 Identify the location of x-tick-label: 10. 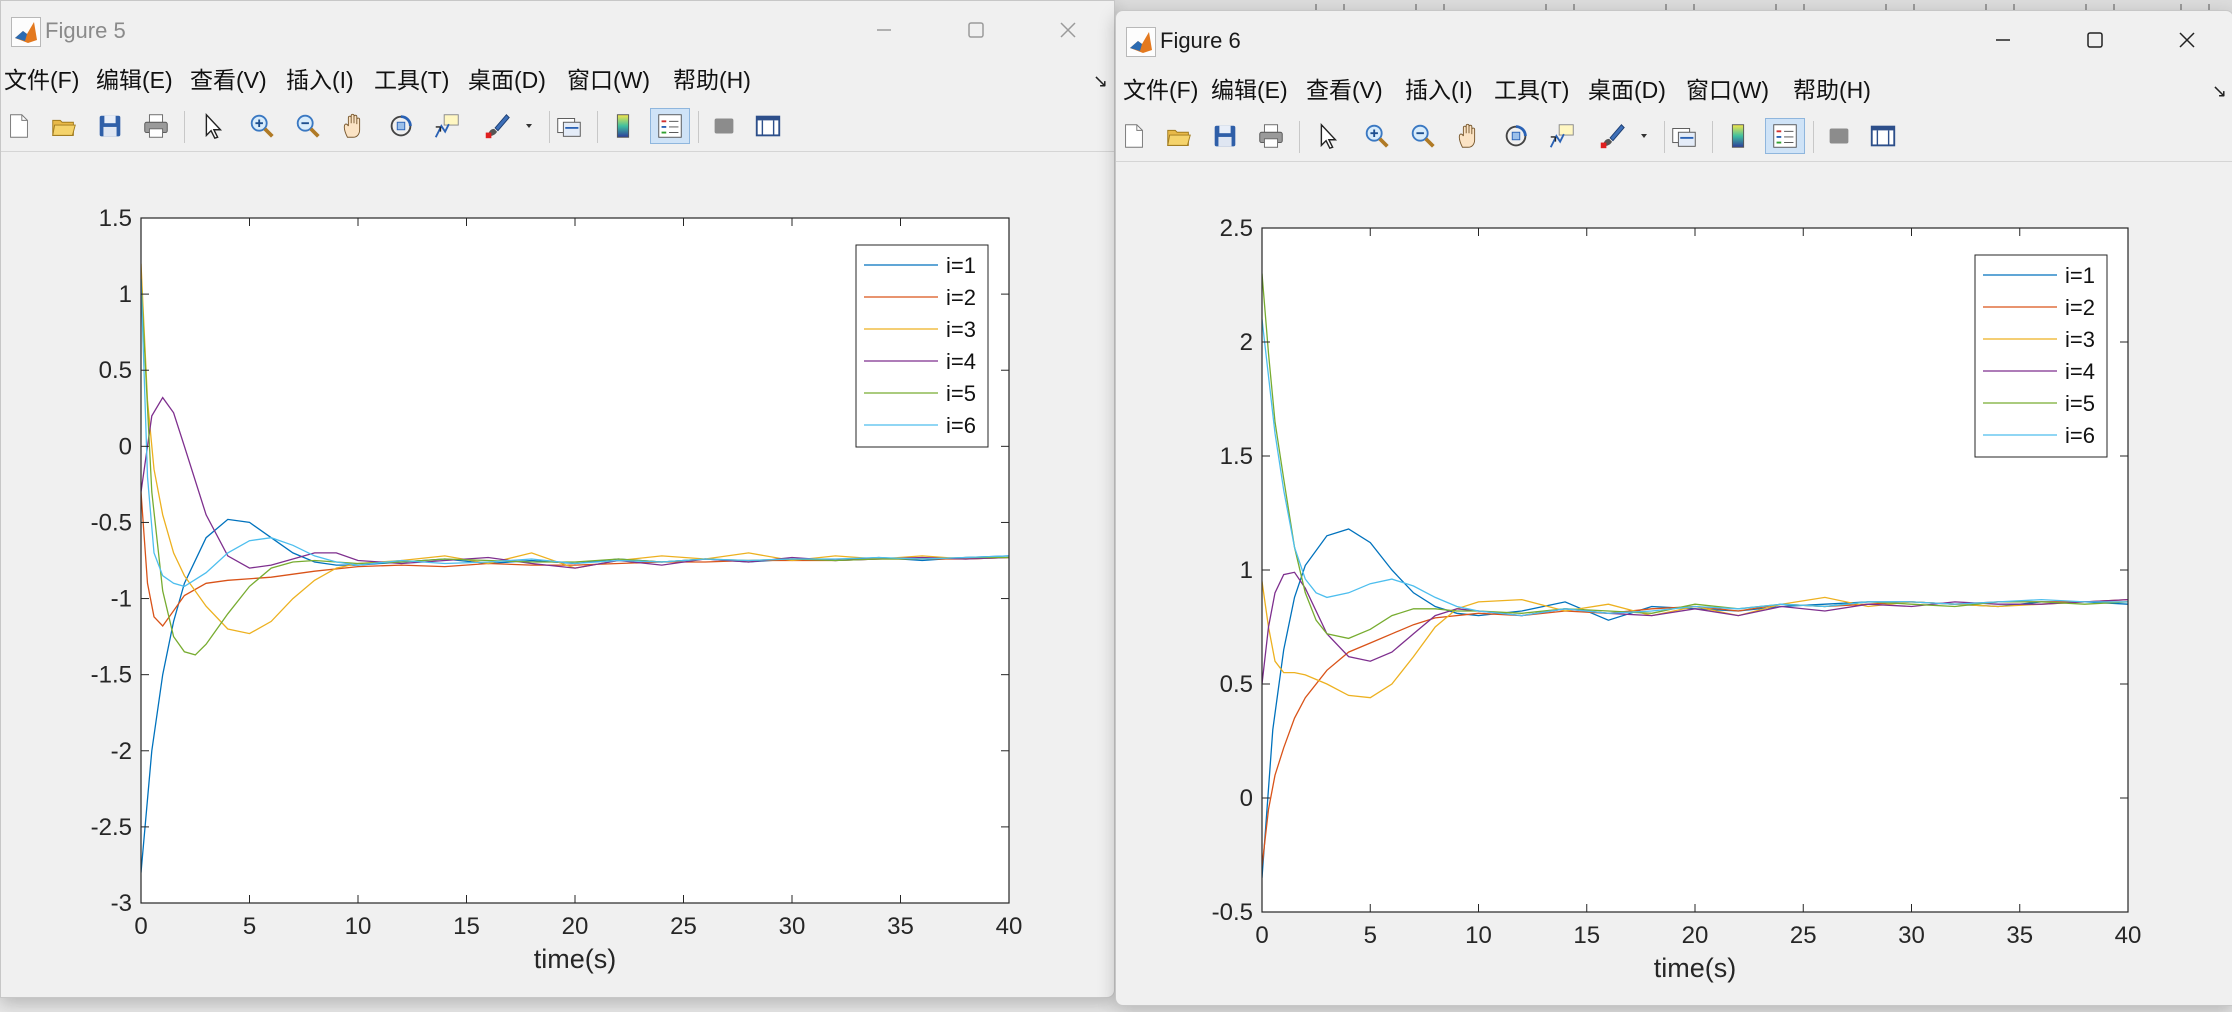
(1478, 935).